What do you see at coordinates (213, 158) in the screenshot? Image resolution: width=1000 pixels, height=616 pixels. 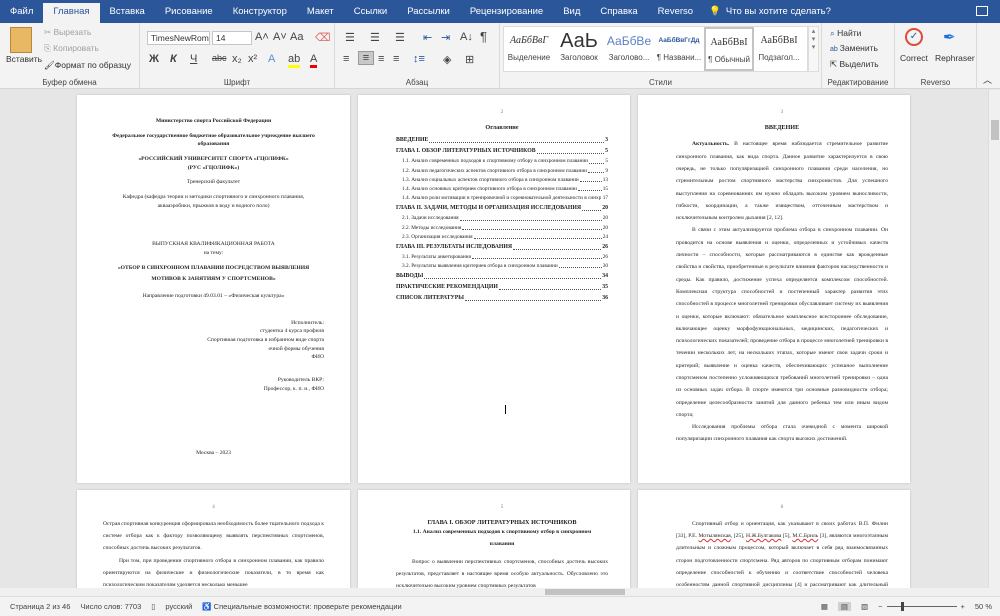 I see `university-name: «РОССИЙСКИЙ УНИВЕРСИТЕТ СПОРТА «ГЦОЛИФК»` at bounding box center [213, 158].